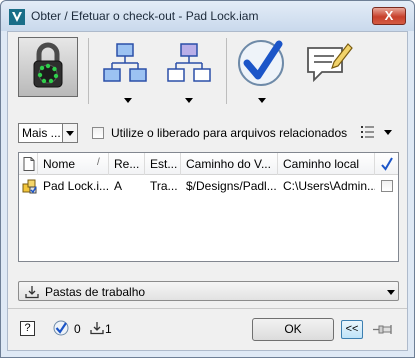 Image resolution: width=415 pixels, height=358 pixels. I want to click on file-icon, so click(29, 164).